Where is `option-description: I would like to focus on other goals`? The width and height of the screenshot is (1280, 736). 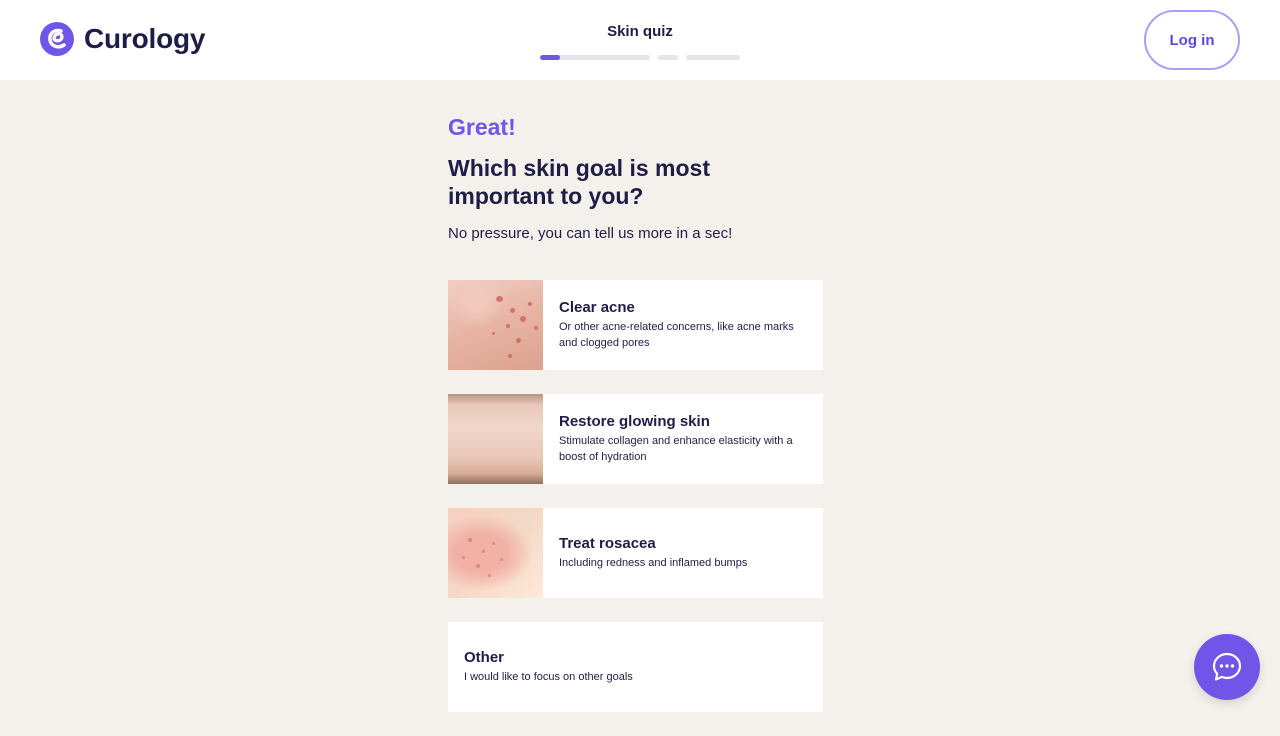 option-description: I would like to focus on other goals is located at coordinates (548, 677).